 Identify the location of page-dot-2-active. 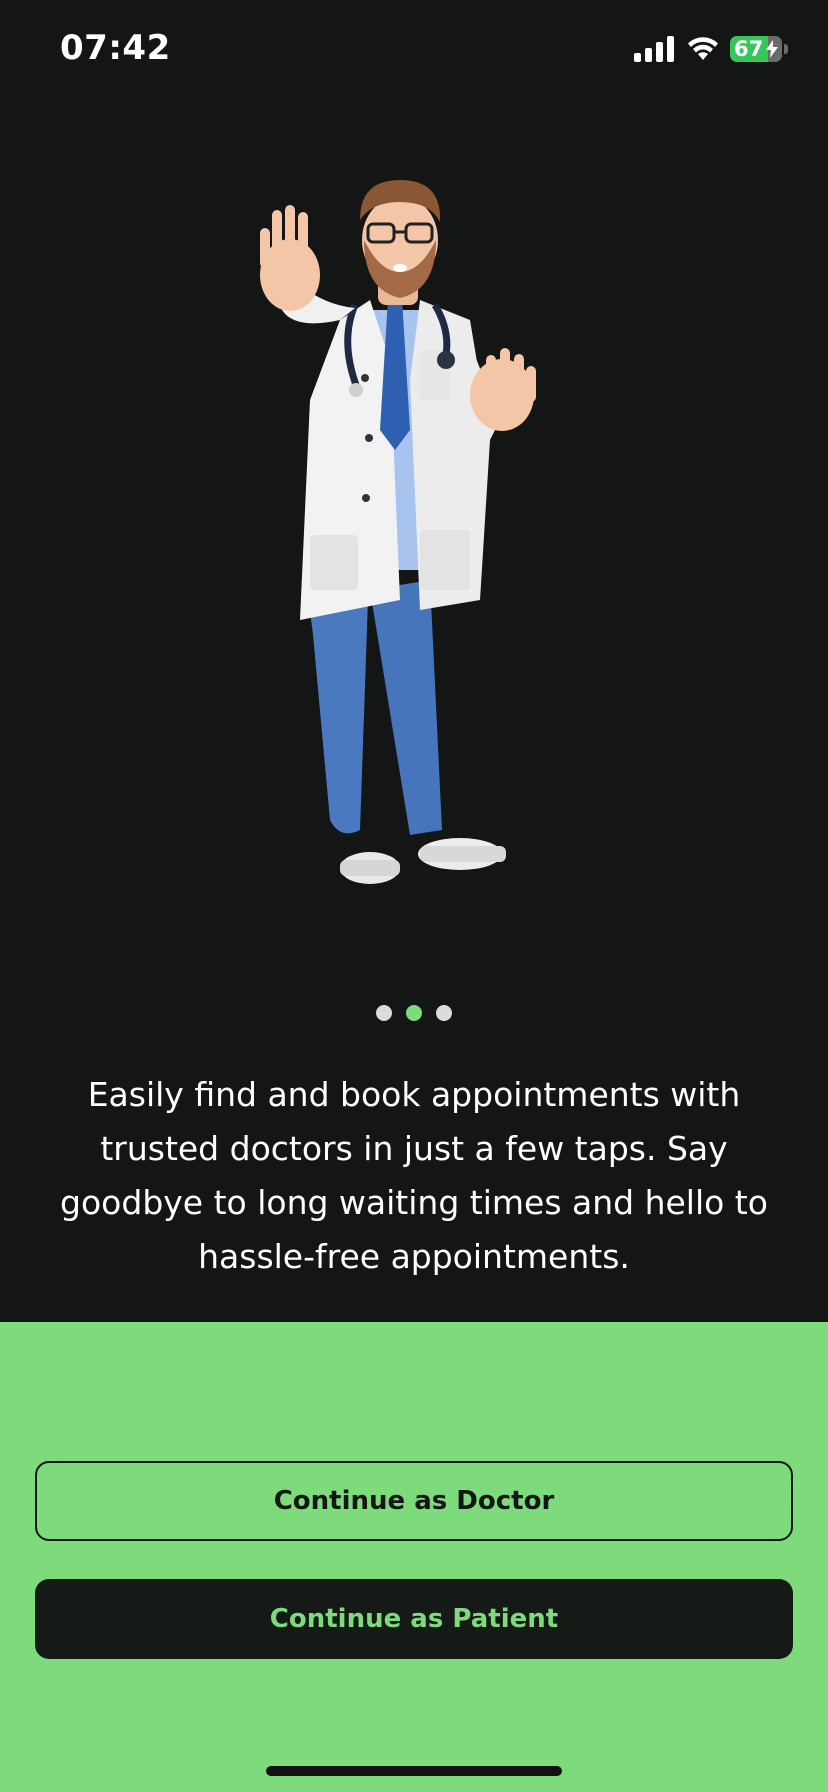
(414, 1013).